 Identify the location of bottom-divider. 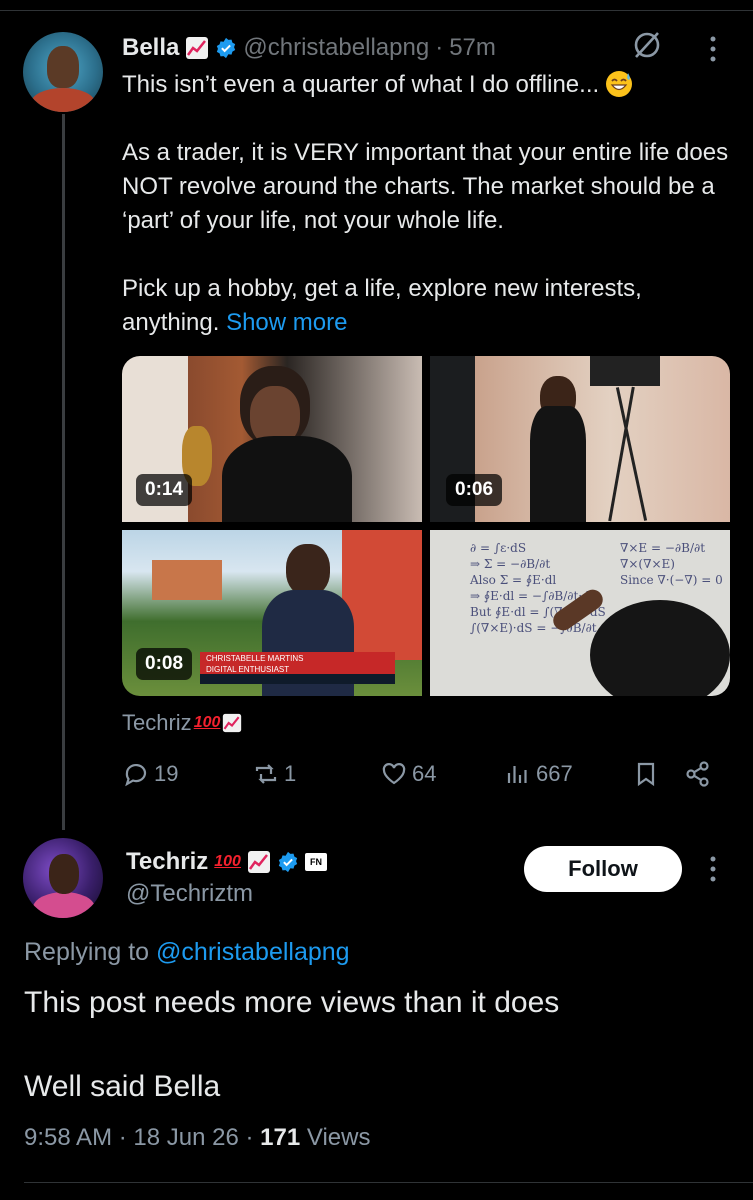
(388, 1182).